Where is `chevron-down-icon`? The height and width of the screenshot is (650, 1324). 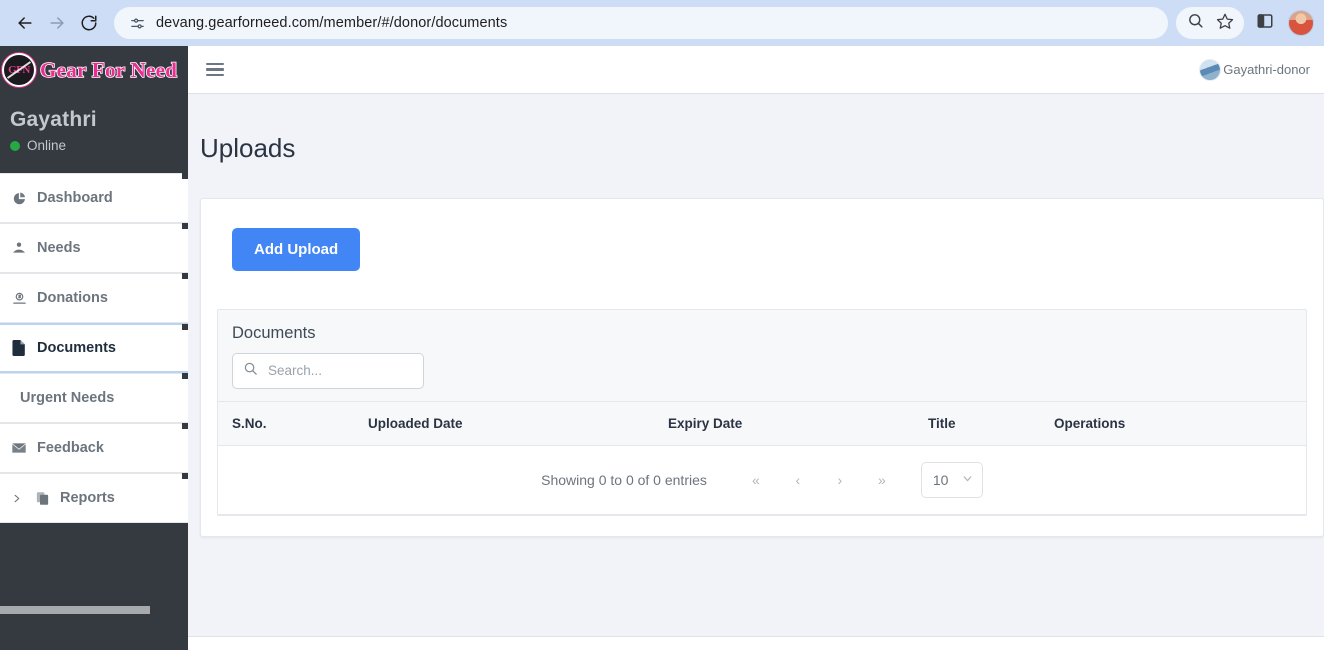
chevron-down-icon is located at coordinates (967, 480).